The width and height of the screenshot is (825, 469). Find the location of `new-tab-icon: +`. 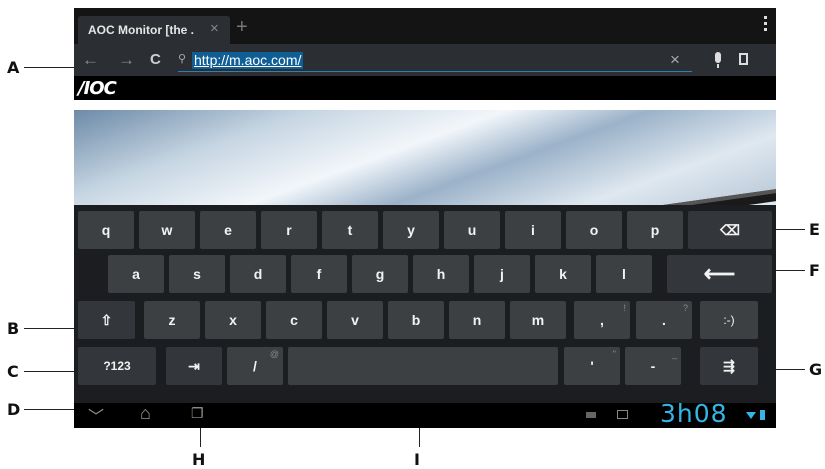

new-tab-icon: + is located at coordinates (242, 27).